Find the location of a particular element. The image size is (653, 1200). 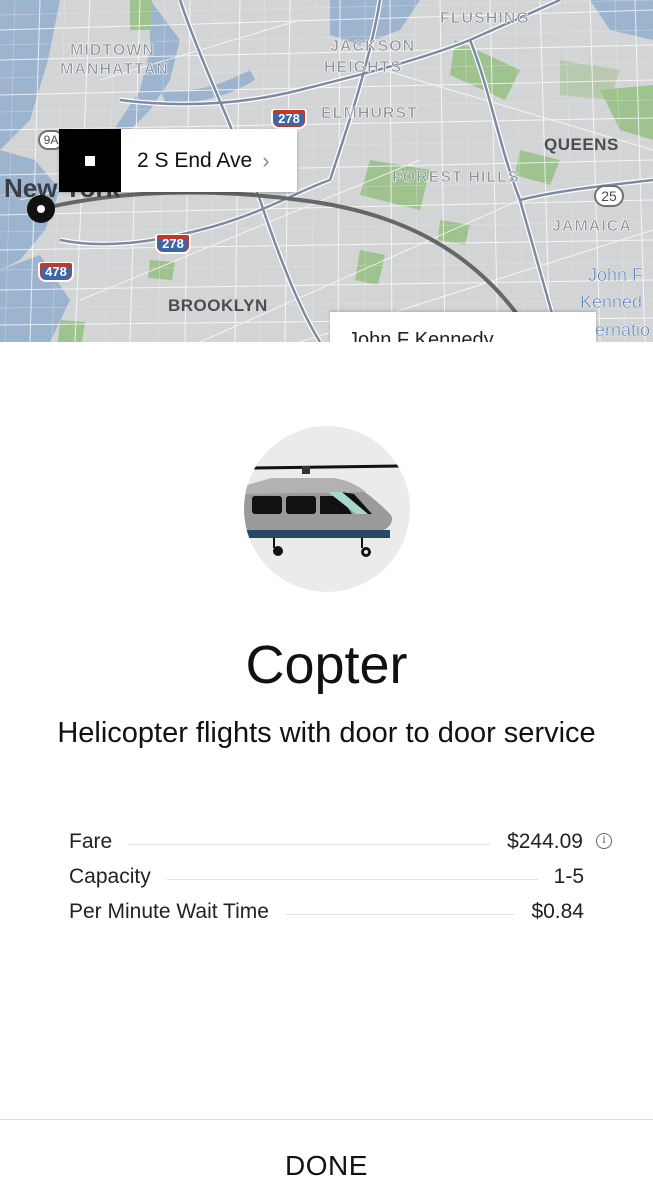

pickup-callout: 2 S End Ave › is located at coordinates (178, 160).